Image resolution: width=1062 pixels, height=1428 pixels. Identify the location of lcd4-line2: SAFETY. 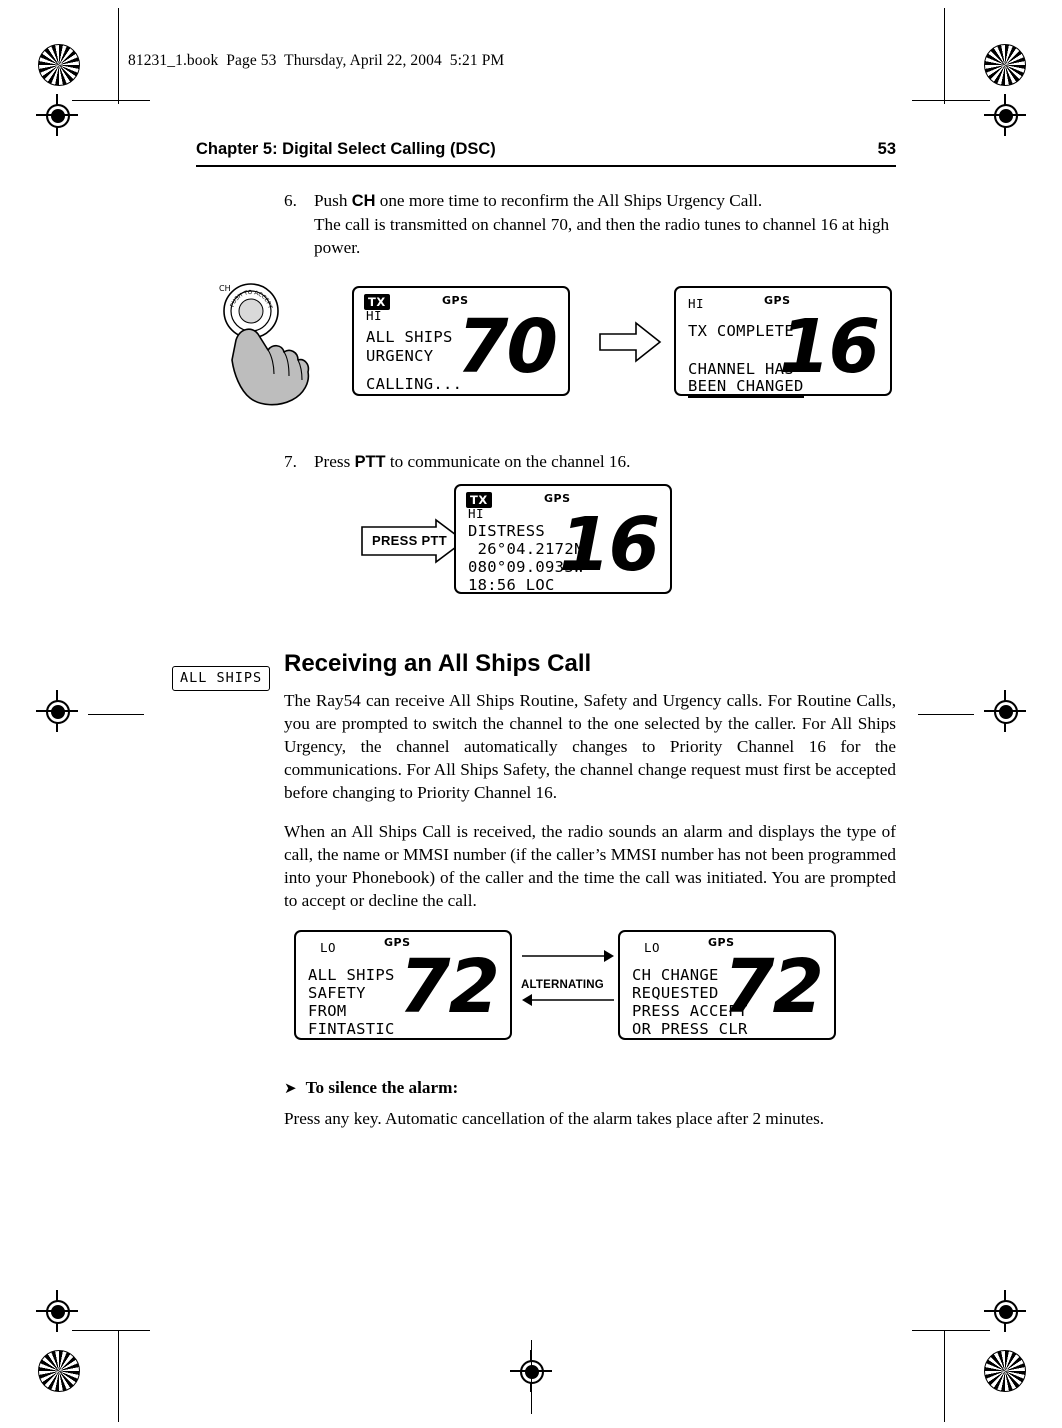
(337, 993).